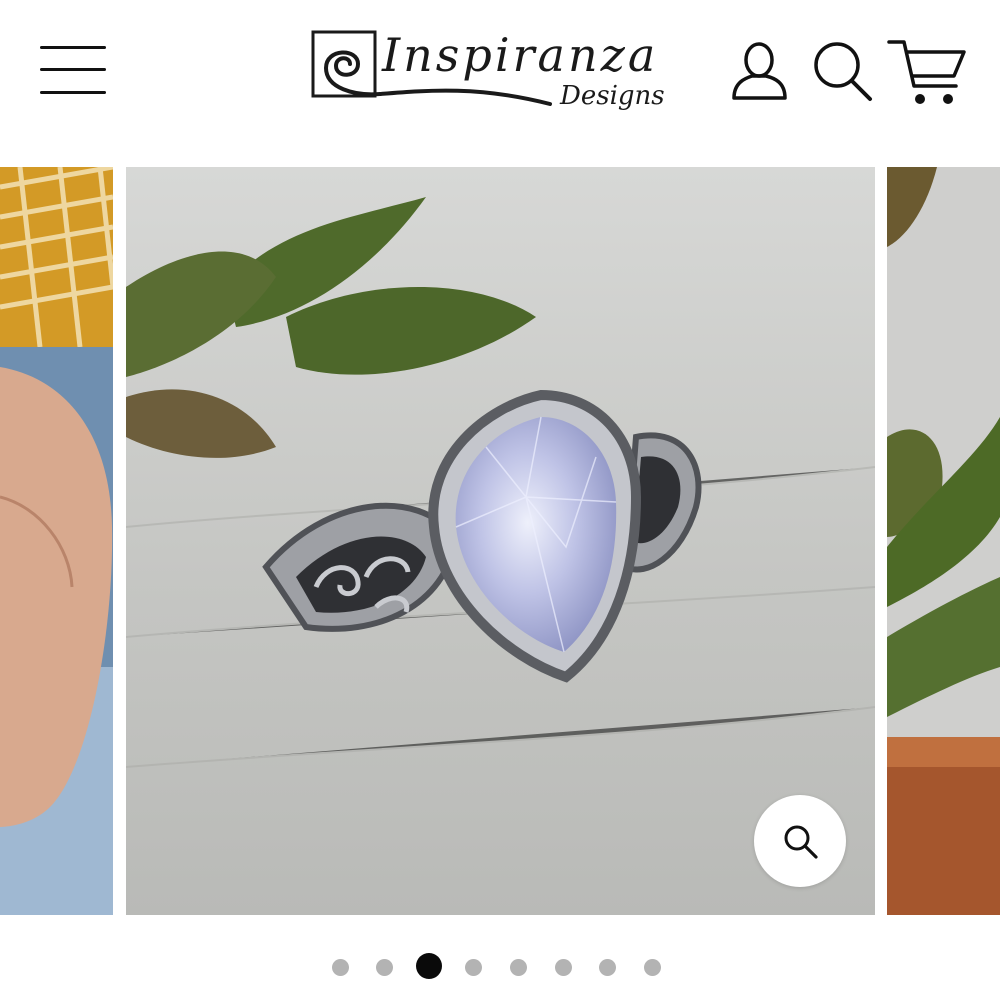 The width and height of the screenshot is (1000, 1000). I want to click on brand-logo: Inspiranza Designs, so click(500, 73).